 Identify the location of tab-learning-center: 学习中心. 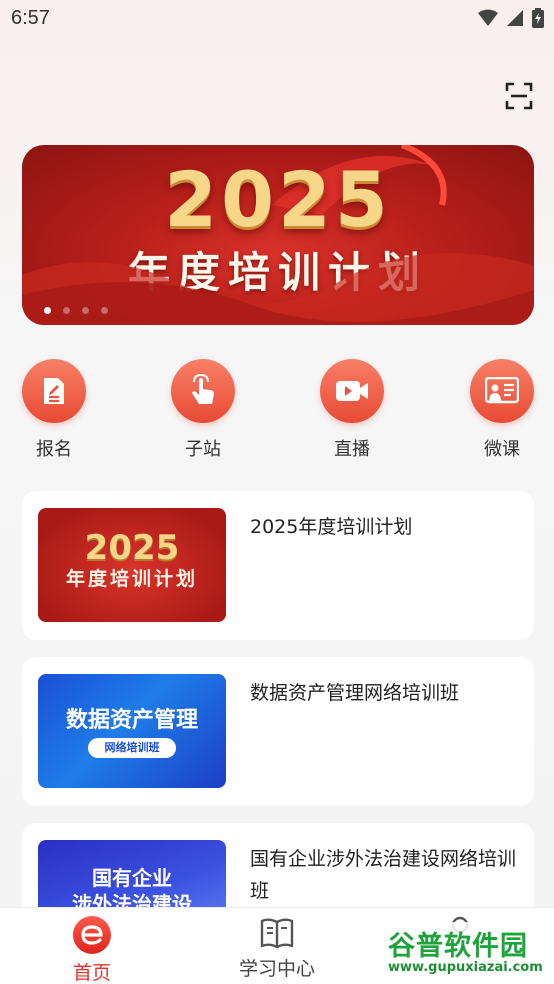
(277, 948).